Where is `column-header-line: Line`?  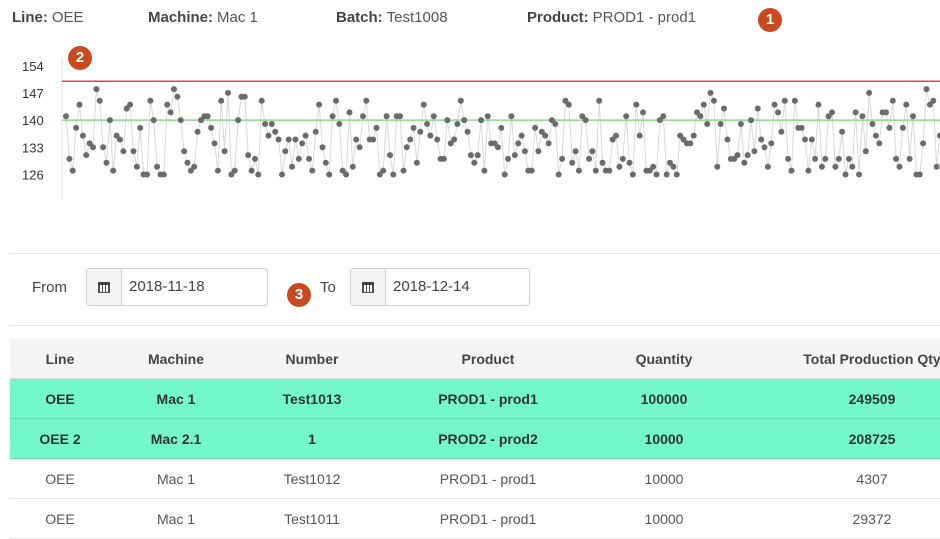 column-header-line: Line is located at coordinates (60, 359).